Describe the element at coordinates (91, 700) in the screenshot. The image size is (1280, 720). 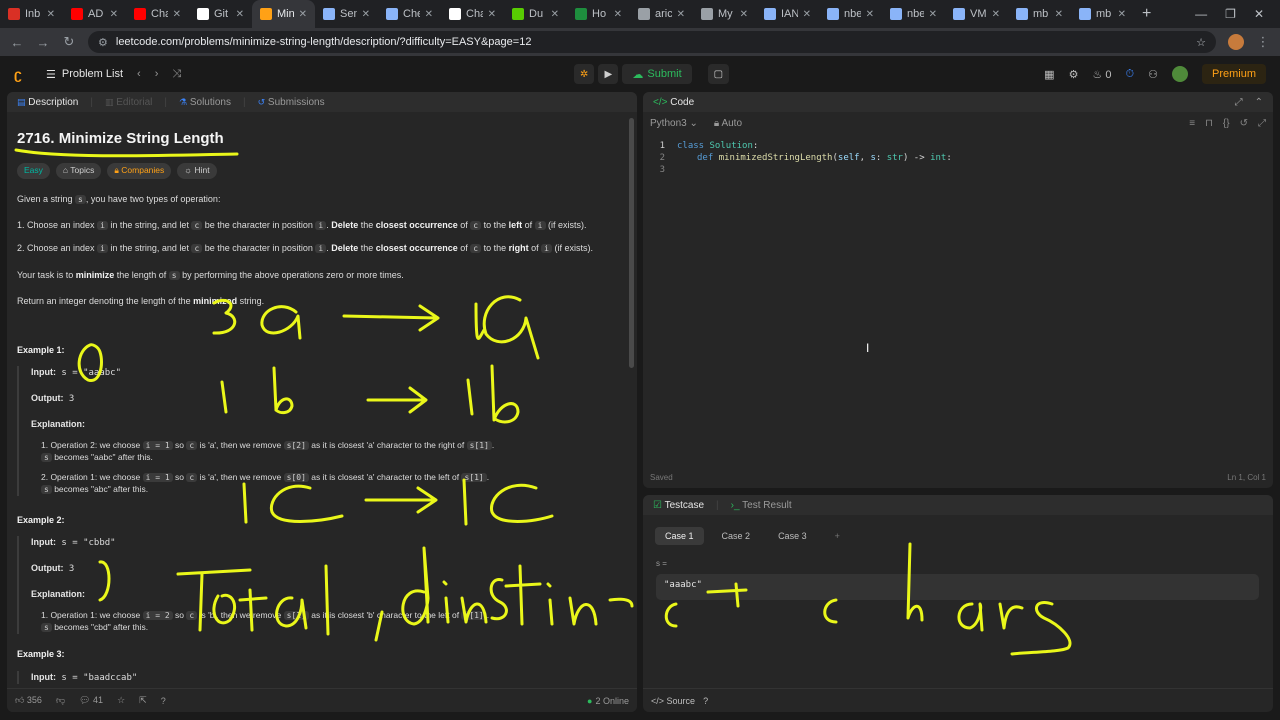
I see `comments-button: 💬︎ 41` at that location.